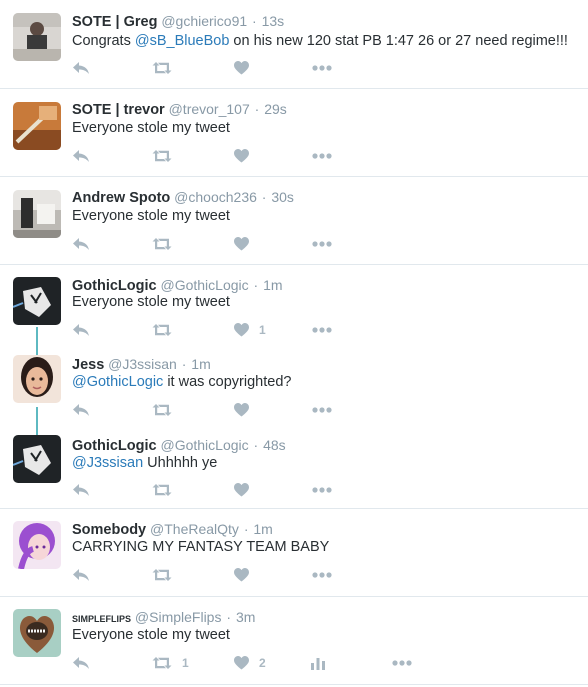 Image resolution: width=588 pixels, height=687 pixels. I want to click on timestamp: 48s, so click(274, 445).